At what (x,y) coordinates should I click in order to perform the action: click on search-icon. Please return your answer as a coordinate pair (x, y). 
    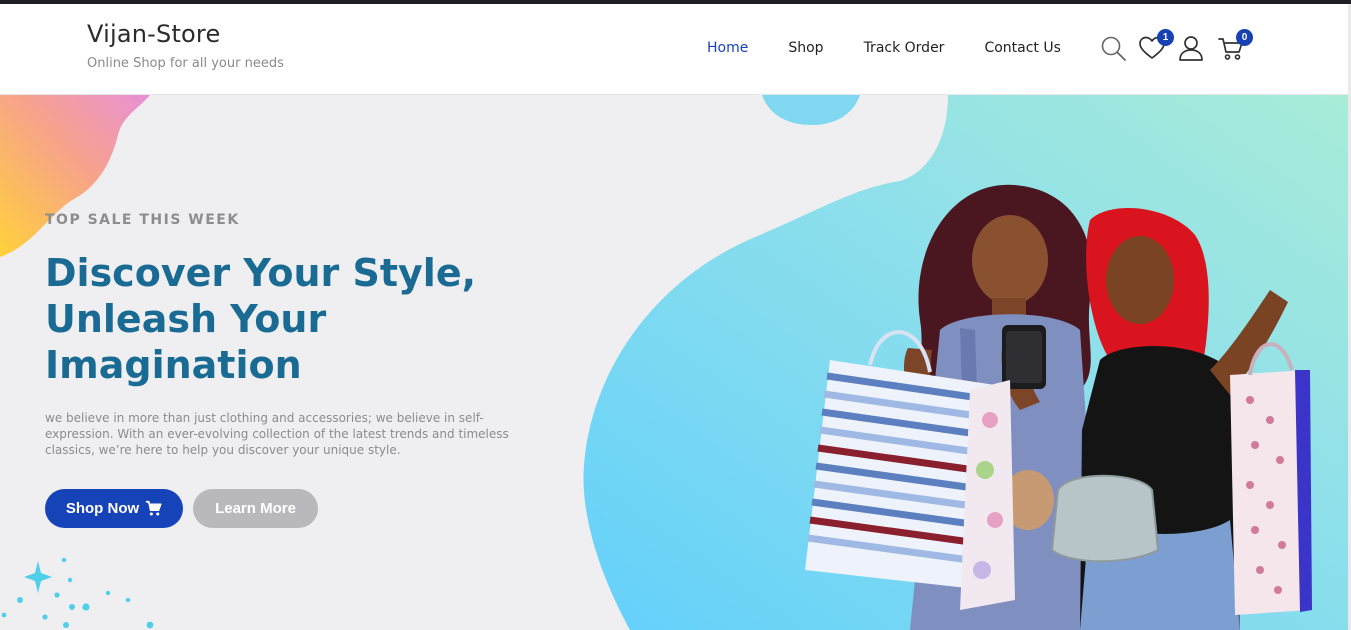
    Looking at the image, I should click on (1114, 48).